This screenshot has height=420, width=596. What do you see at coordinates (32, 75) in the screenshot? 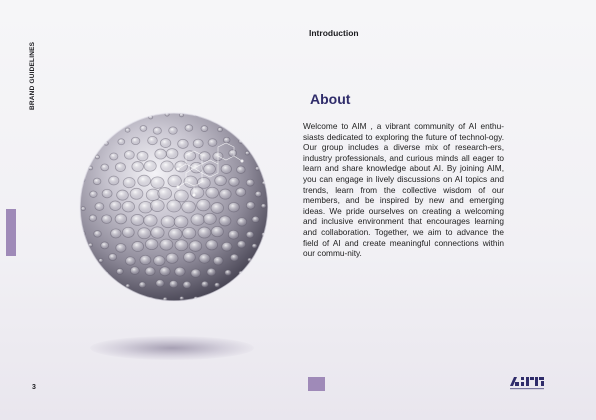
I see `sidebar-label: BRAND GUIDELINES` at bounding box center [32, 75].